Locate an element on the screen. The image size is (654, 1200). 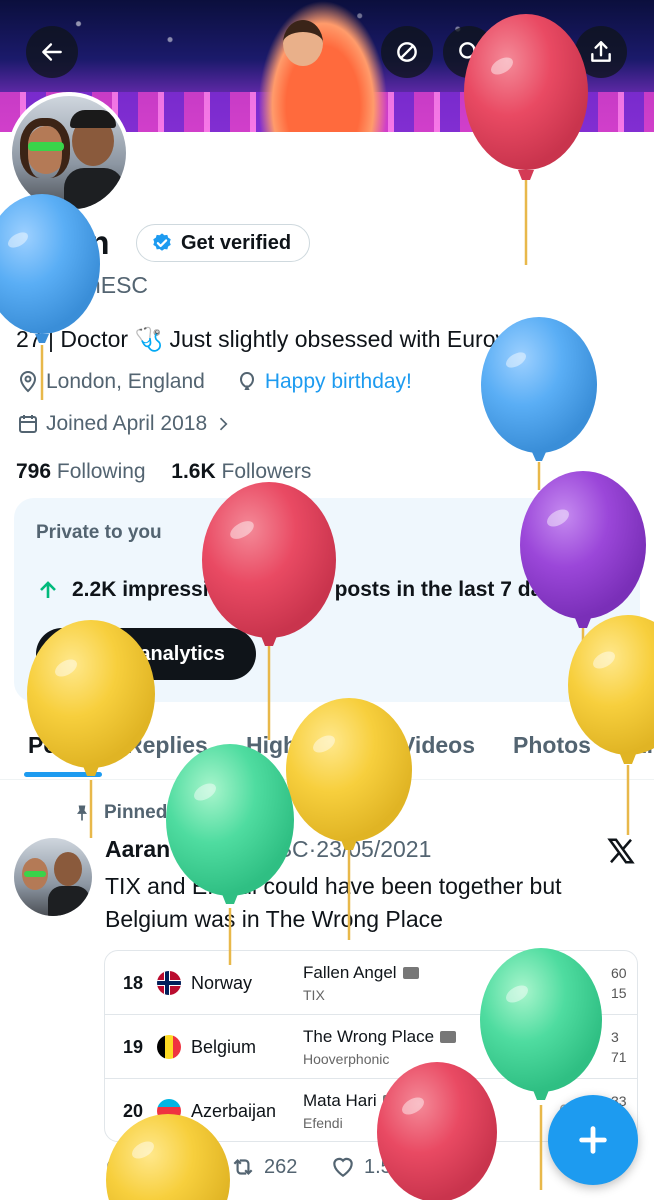
points: 75 is located at coordinates (568, 982).